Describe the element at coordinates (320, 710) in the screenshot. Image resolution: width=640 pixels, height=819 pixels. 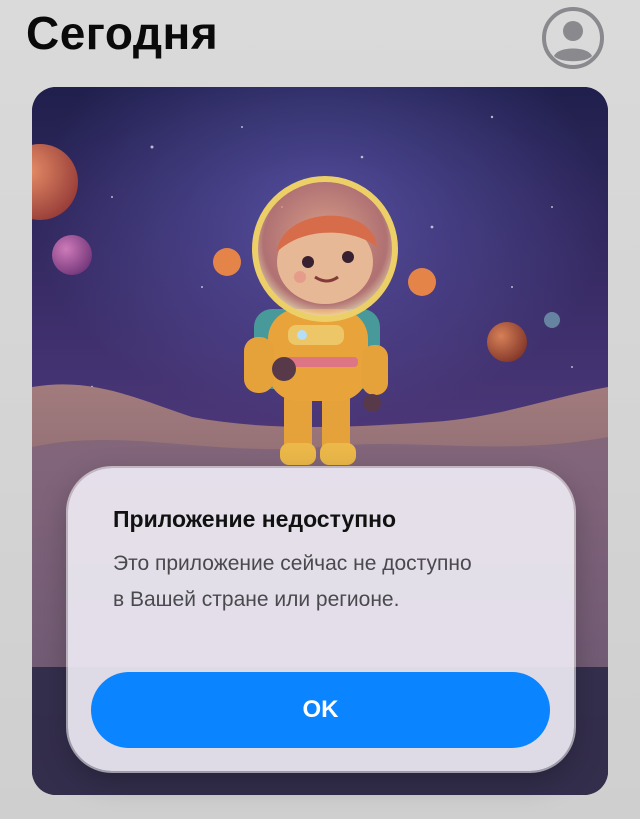
I see `ok-button: OK` at that location.